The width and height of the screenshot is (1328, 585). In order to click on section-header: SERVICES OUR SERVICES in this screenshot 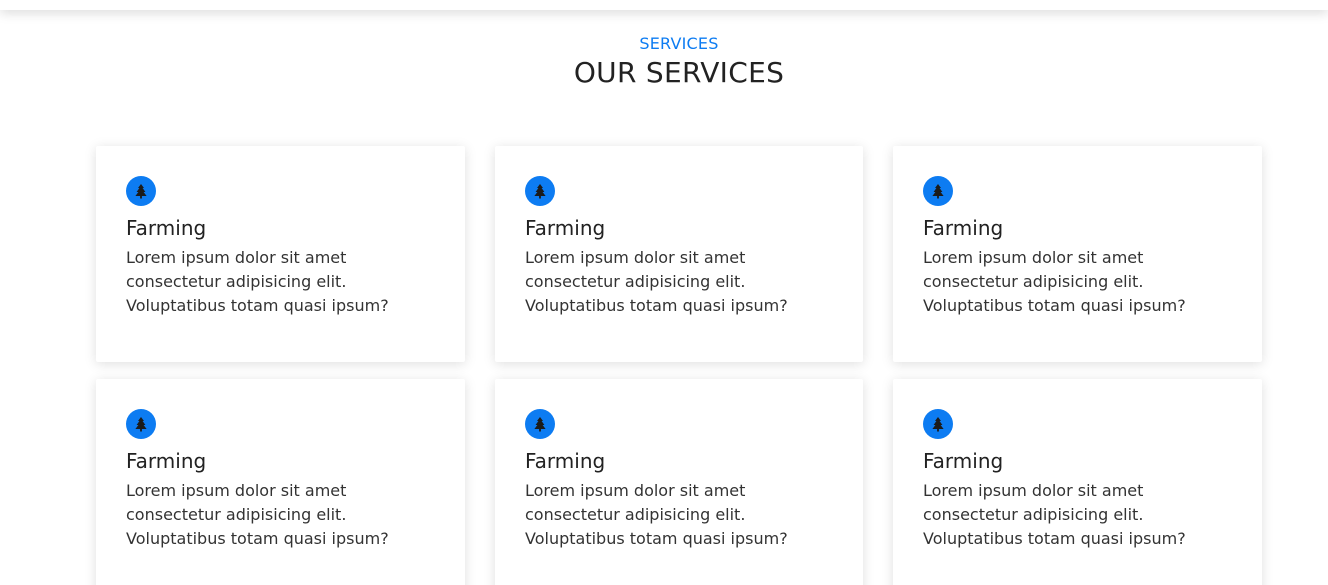, I will do `click(664, 62)`.